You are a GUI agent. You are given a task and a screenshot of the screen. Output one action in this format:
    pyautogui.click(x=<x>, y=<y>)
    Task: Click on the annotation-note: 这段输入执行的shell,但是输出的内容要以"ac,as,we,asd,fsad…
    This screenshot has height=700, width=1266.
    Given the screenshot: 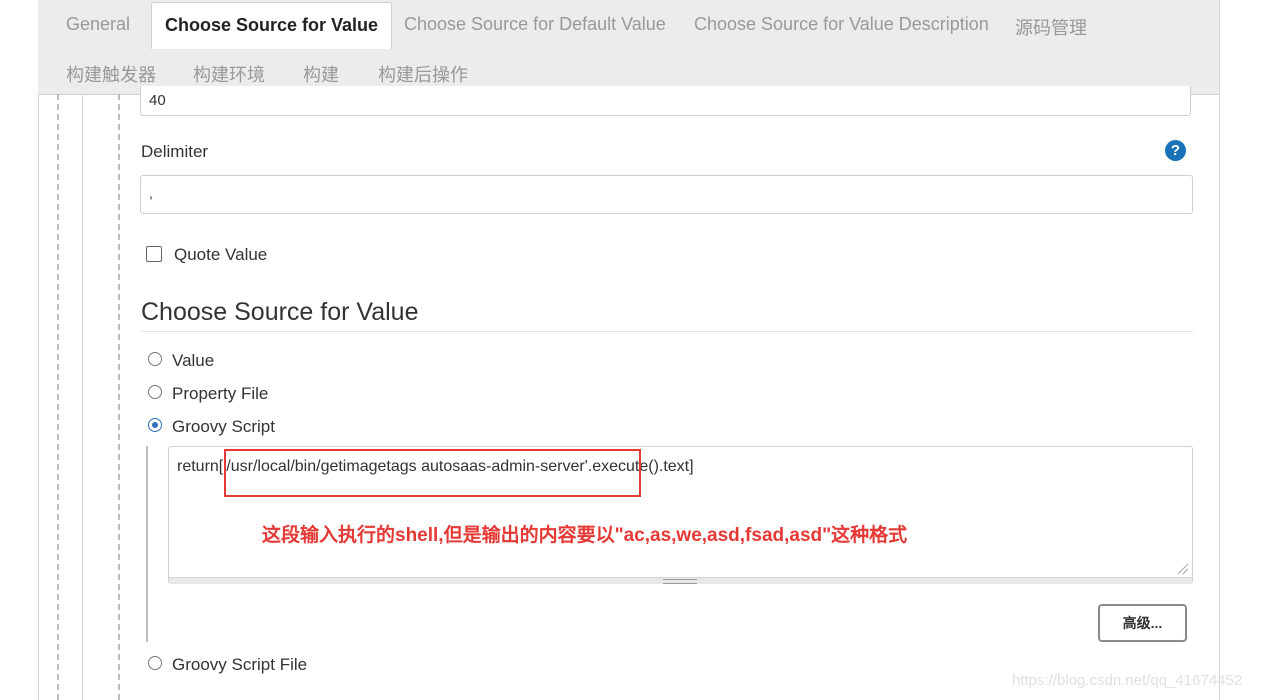 What is the action you would take?
    pyautogui.click(x=585, y=535)
    